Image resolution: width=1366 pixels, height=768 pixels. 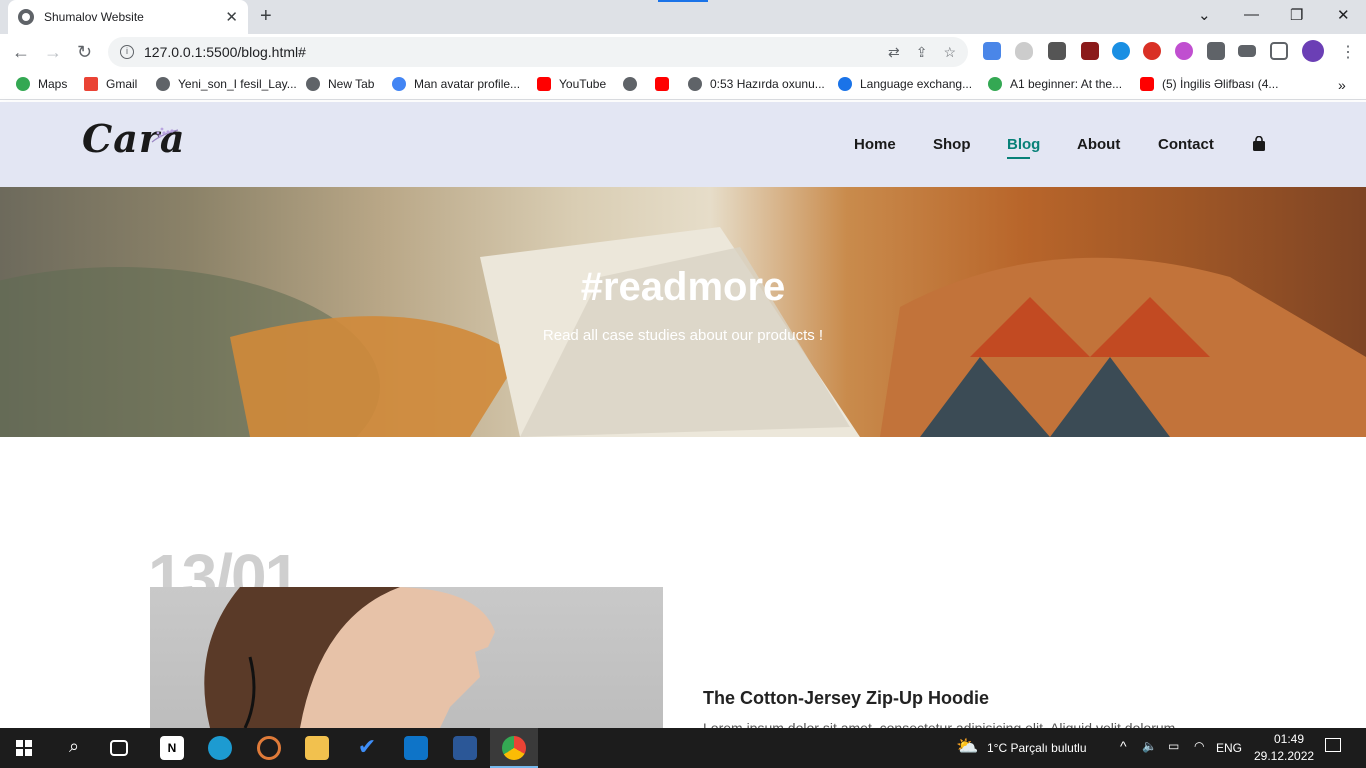 What do you see at coordinates (683, 1) in the screenshot?
I see `tab-indicator` at bounding box center [683, 1].